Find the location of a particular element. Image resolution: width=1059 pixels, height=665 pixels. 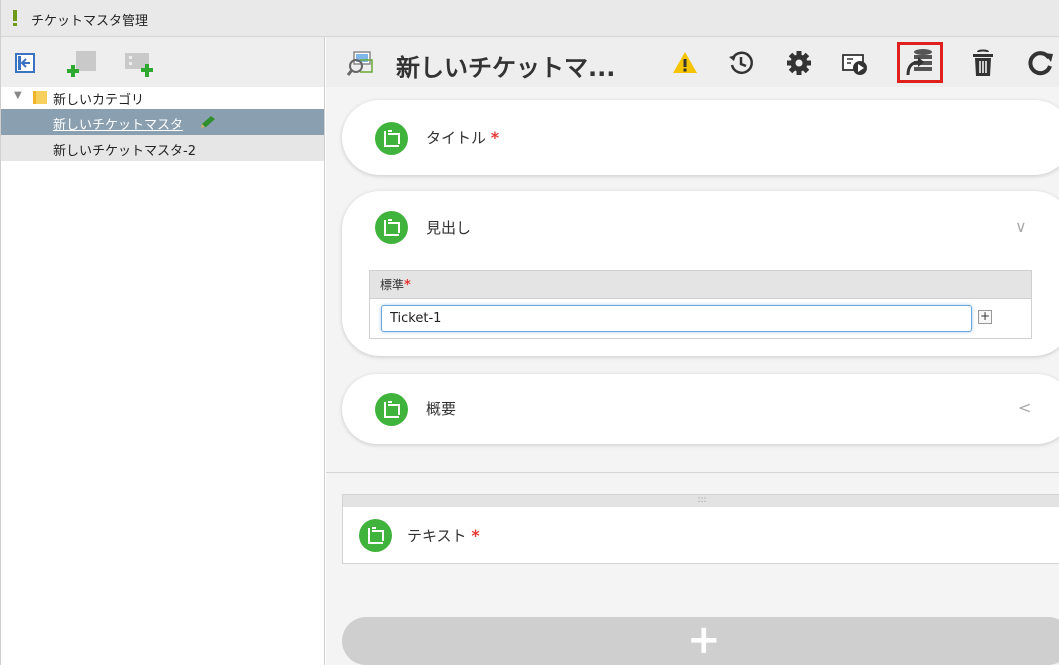

export-database-icon is located at coordinates (920, 62).